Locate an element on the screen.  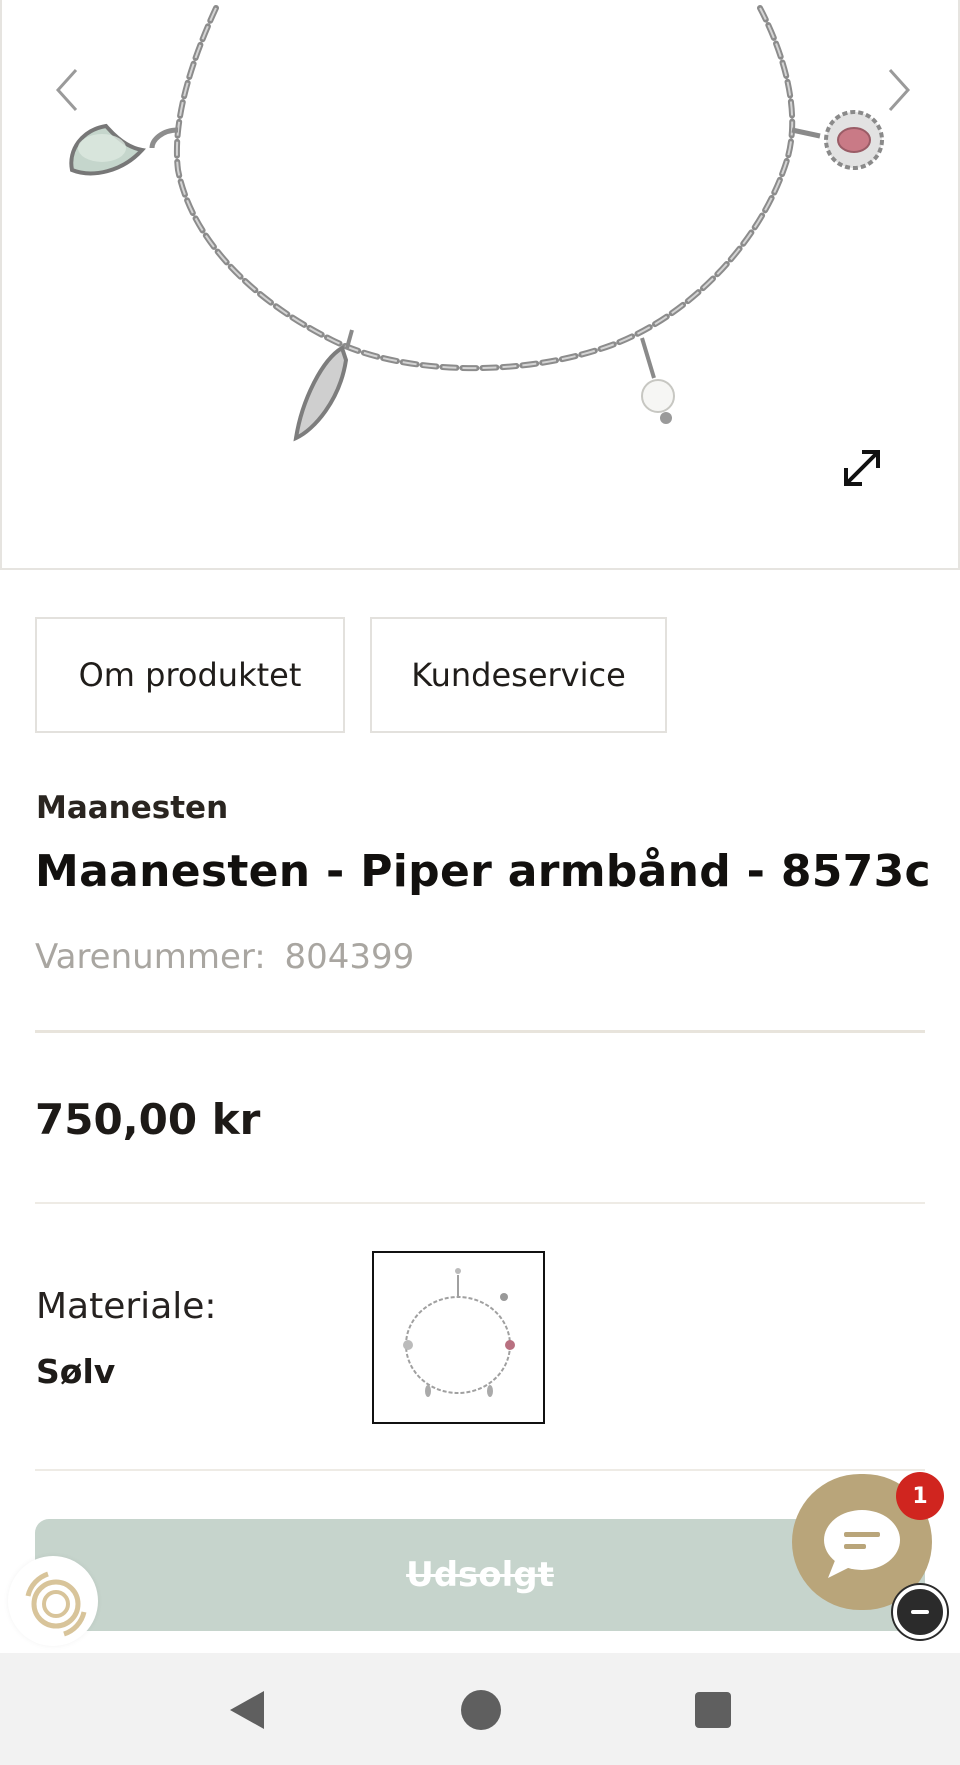
sku-label: Varenummer: is located at coordinates (156, 957).